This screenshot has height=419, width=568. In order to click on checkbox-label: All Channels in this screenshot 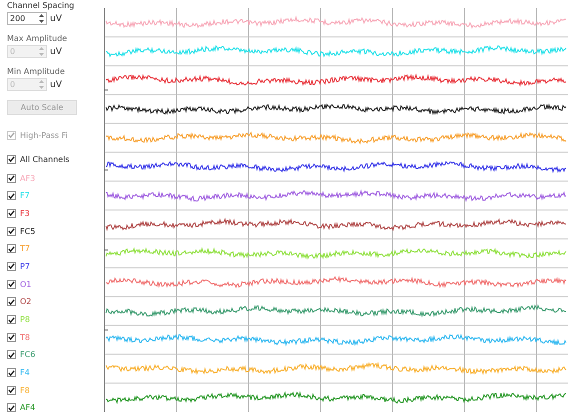, I will do `click(45, 159)`.